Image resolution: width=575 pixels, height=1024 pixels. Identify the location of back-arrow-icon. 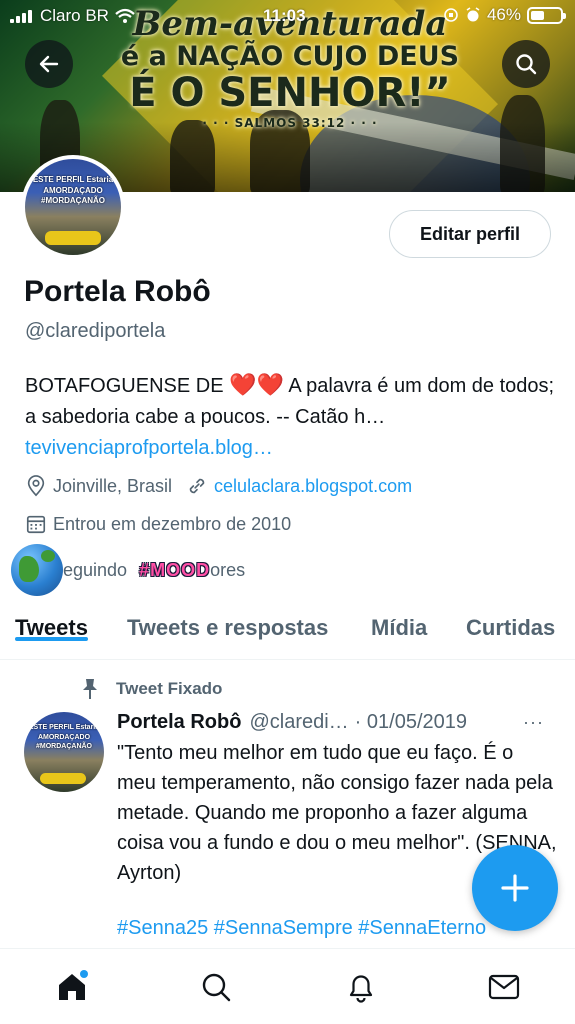
(49, 64).